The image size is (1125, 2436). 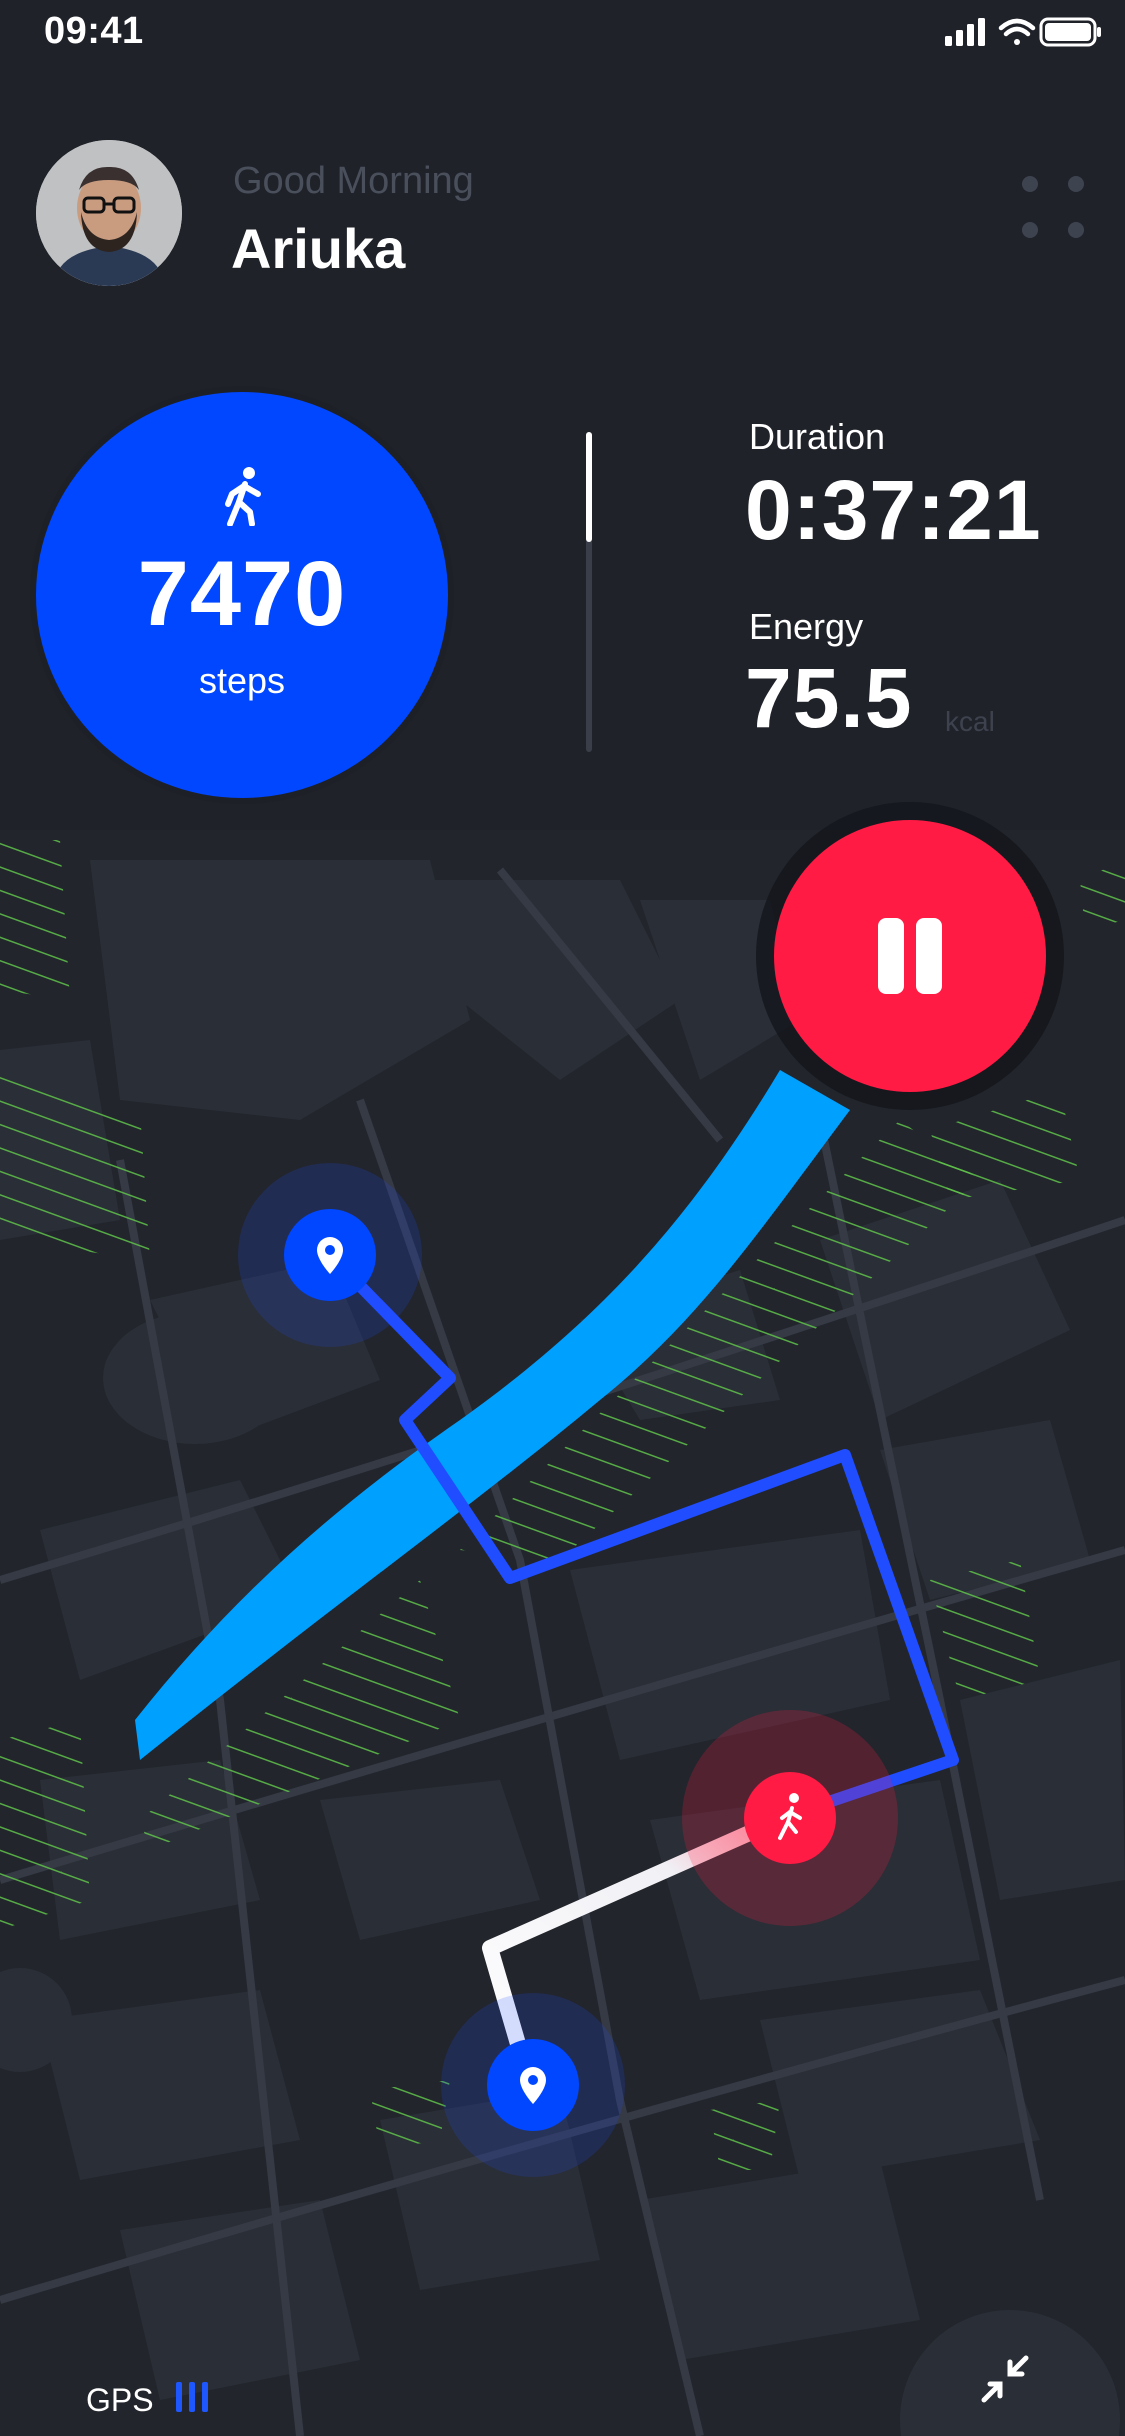 I want to click on grid-dots-icon, so click(x=1048, y=210).